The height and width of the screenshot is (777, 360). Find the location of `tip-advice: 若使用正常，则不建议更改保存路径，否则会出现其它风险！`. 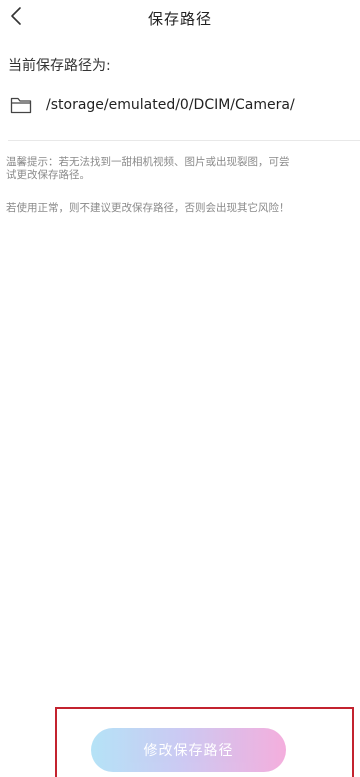

tip-advice: 若使用正常，则不建议更改保存路径，否则会出现其它风险！ is located at coordinates (183, 208).